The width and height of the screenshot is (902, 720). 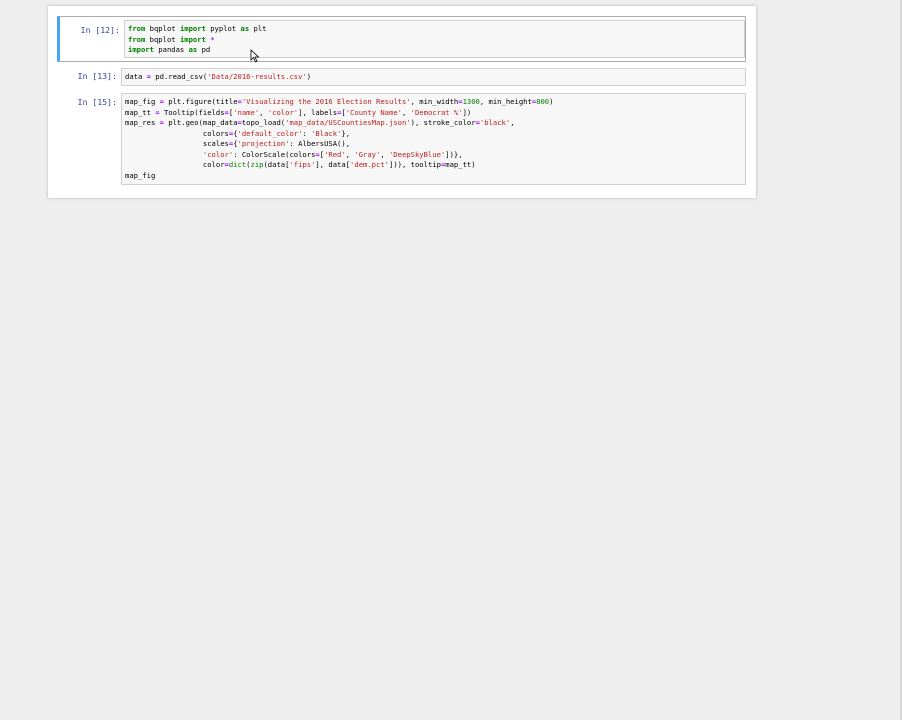 What do you see at coordinates (212, 39) in the screenshot?
I see `code-token: *` at bounding box center [212, 39].